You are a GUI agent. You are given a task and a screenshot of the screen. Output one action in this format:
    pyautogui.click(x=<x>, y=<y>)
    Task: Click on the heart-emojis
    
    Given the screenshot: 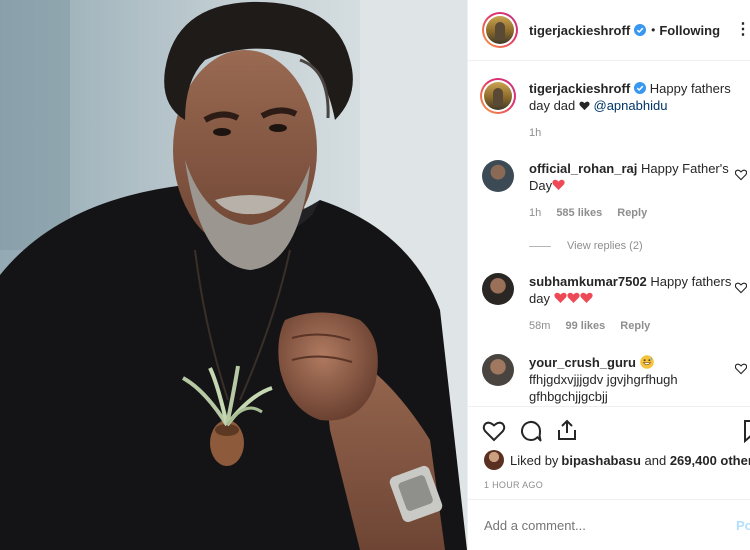 What is the action you would take?
    pyautogui.click(x=573, y=298)
    